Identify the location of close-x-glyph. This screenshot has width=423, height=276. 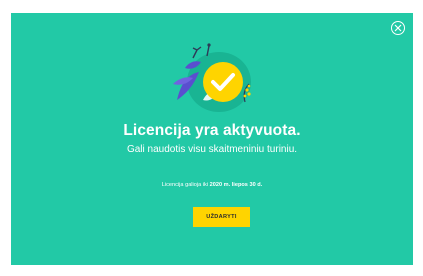
(398, 28).